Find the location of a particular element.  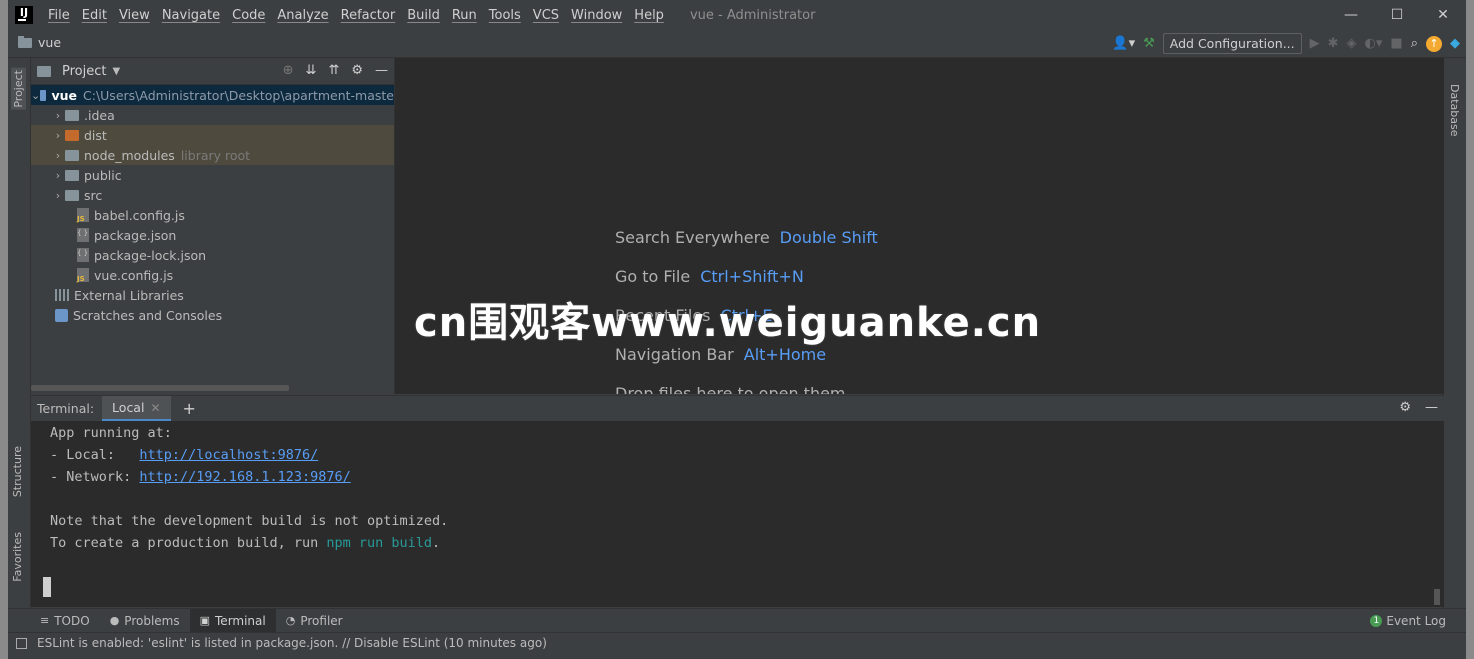

terminal-line: - Network: http://192.168.1.123:9876/ is located at coordinates (200, 477).